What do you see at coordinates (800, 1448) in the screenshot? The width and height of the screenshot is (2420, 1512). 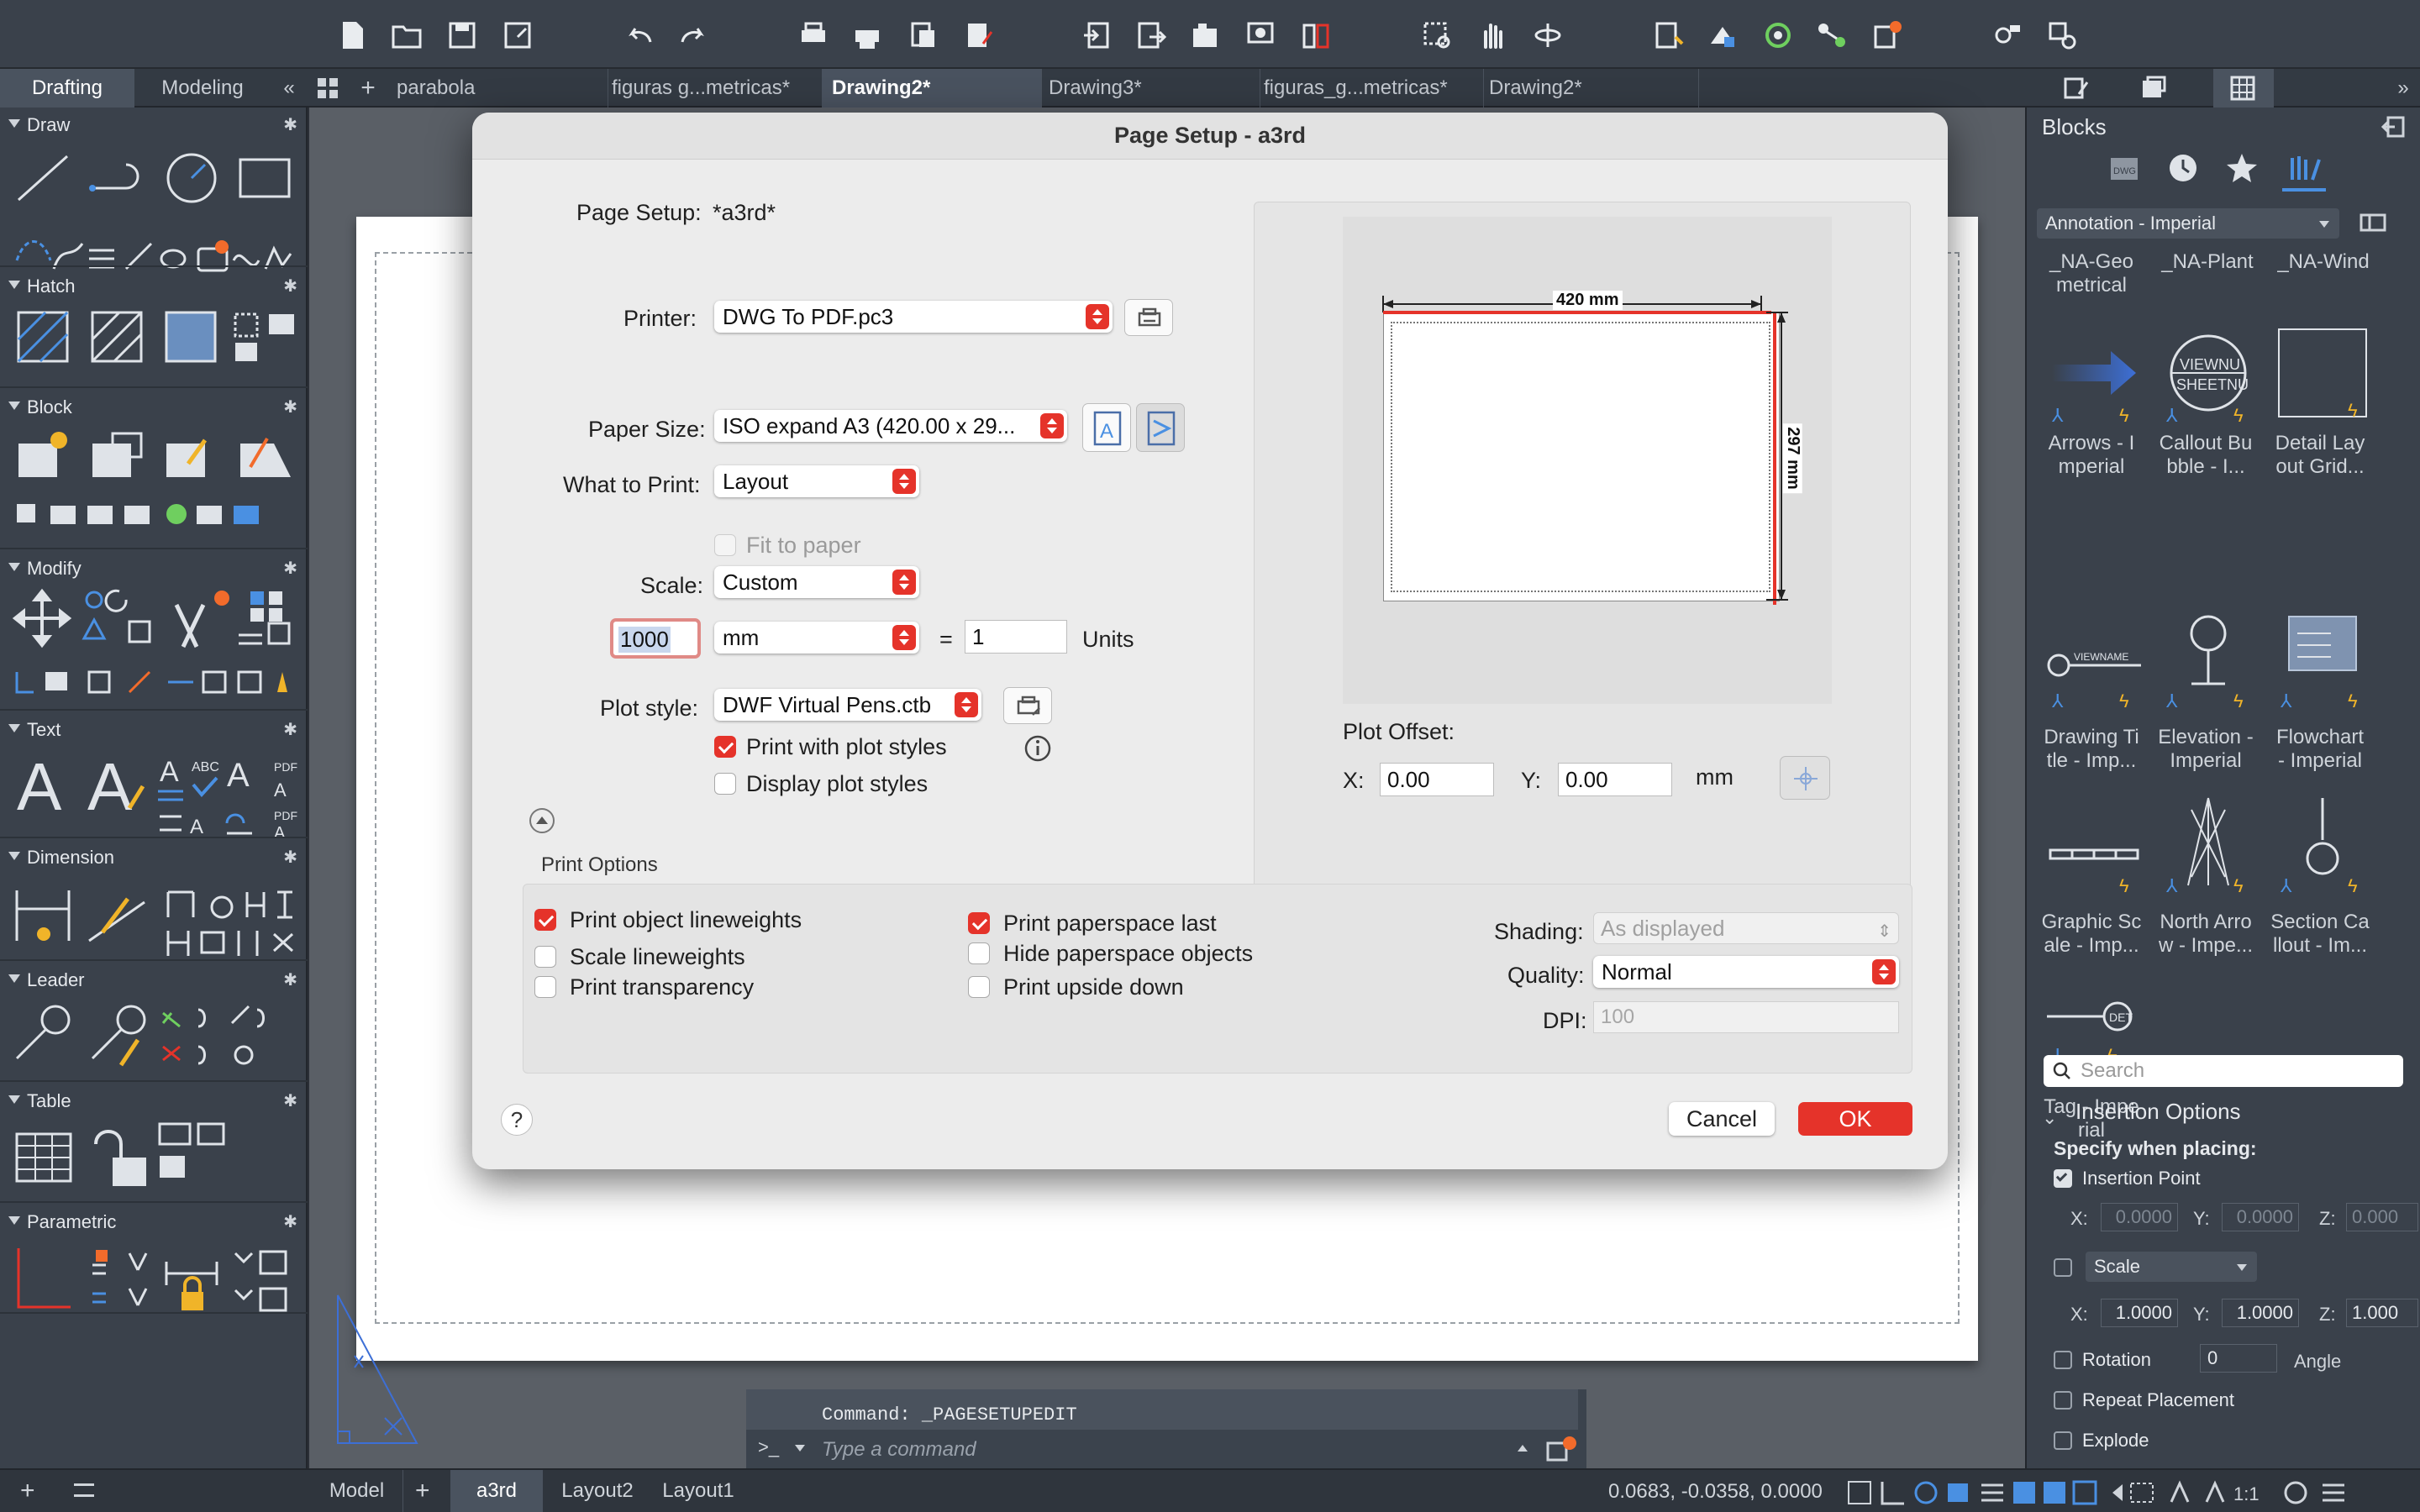 I see `command-dropdown-icon` at bounding box center [800, 1448].